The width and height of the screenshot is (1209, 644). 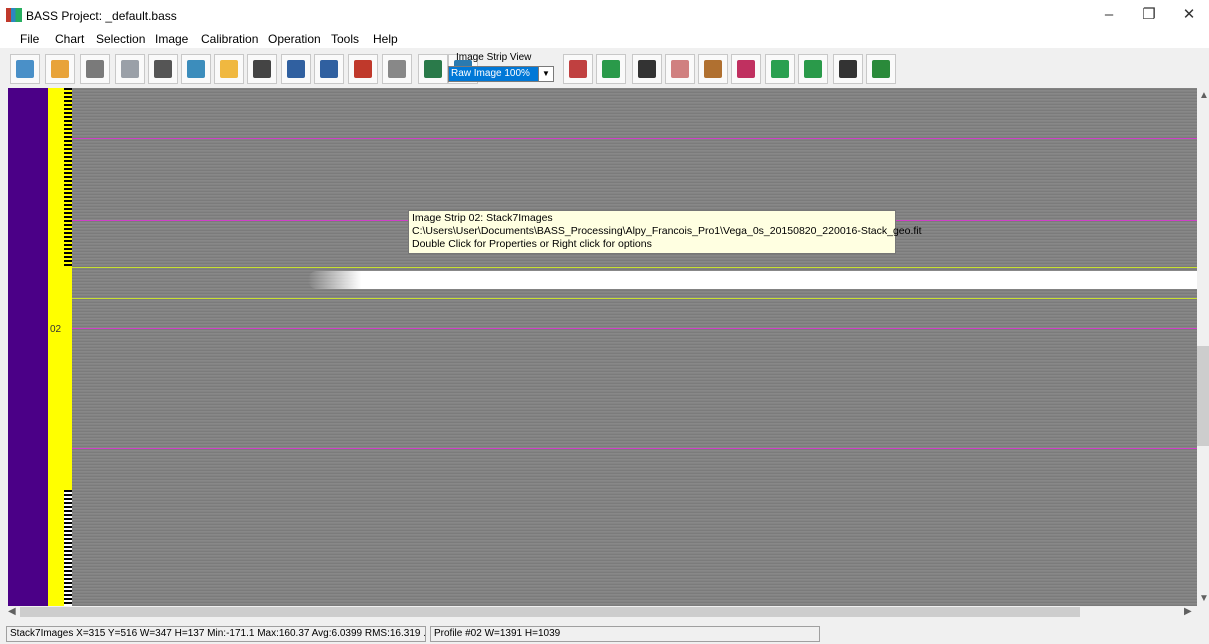 I want to click on scroll-up-icon: ▲, so click(x=1204, y=95).